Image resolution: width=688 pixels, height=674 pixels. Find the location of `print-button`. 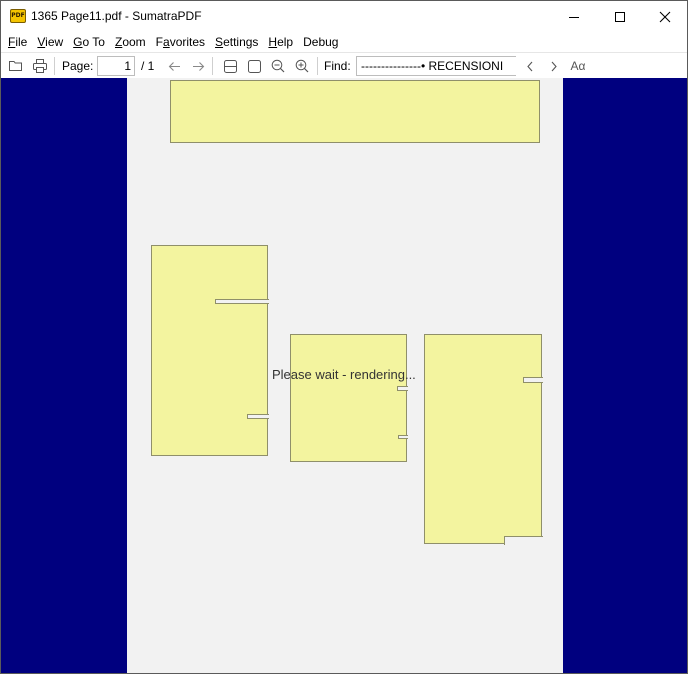

print-button is located at coordinates (40, 66).